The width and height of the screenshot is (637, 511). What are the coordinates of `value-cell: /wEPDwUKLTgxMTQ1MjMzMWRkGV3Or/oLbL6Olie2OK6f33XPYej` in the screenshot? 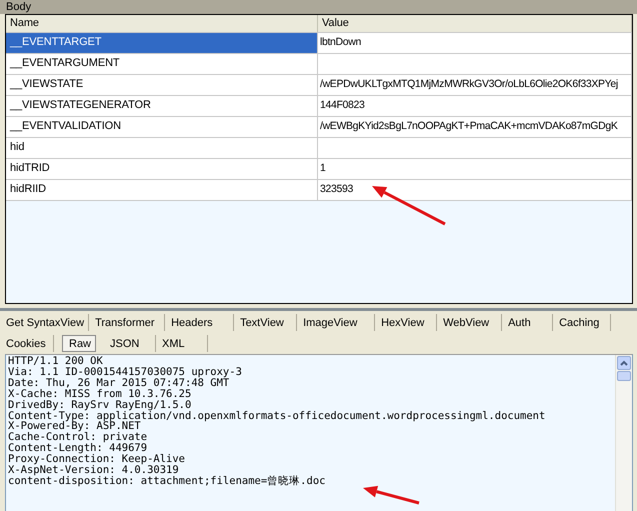 It's located at (475, 85).